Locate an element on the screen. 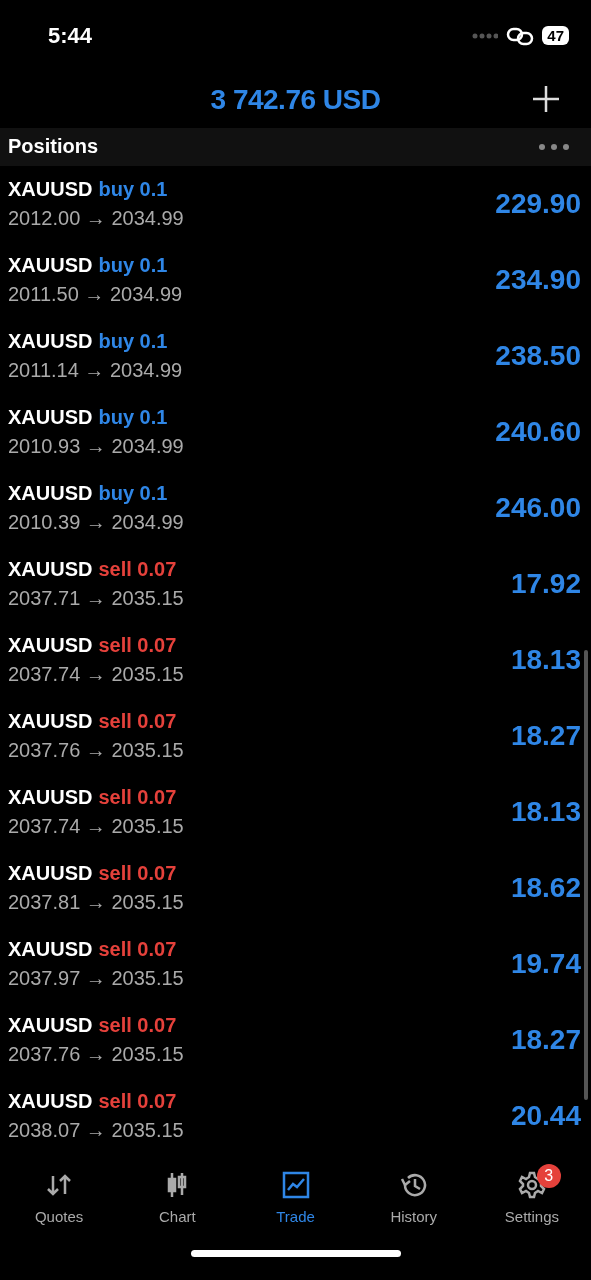 Image resolution: width=591 pixels, height=1280 pixels. position-profit: 229.90 is located at coordinates (538, 203).